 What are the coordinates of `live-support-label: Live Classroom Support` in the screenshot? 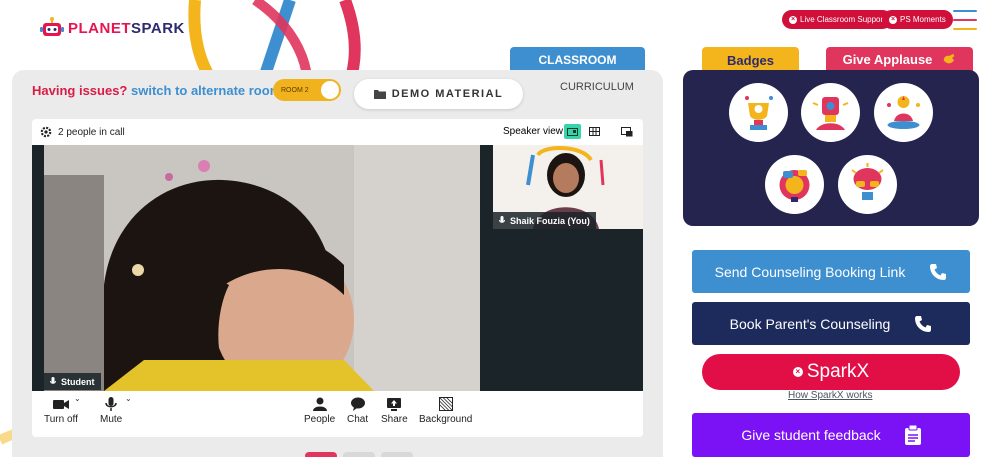 It's located at (843, 19).